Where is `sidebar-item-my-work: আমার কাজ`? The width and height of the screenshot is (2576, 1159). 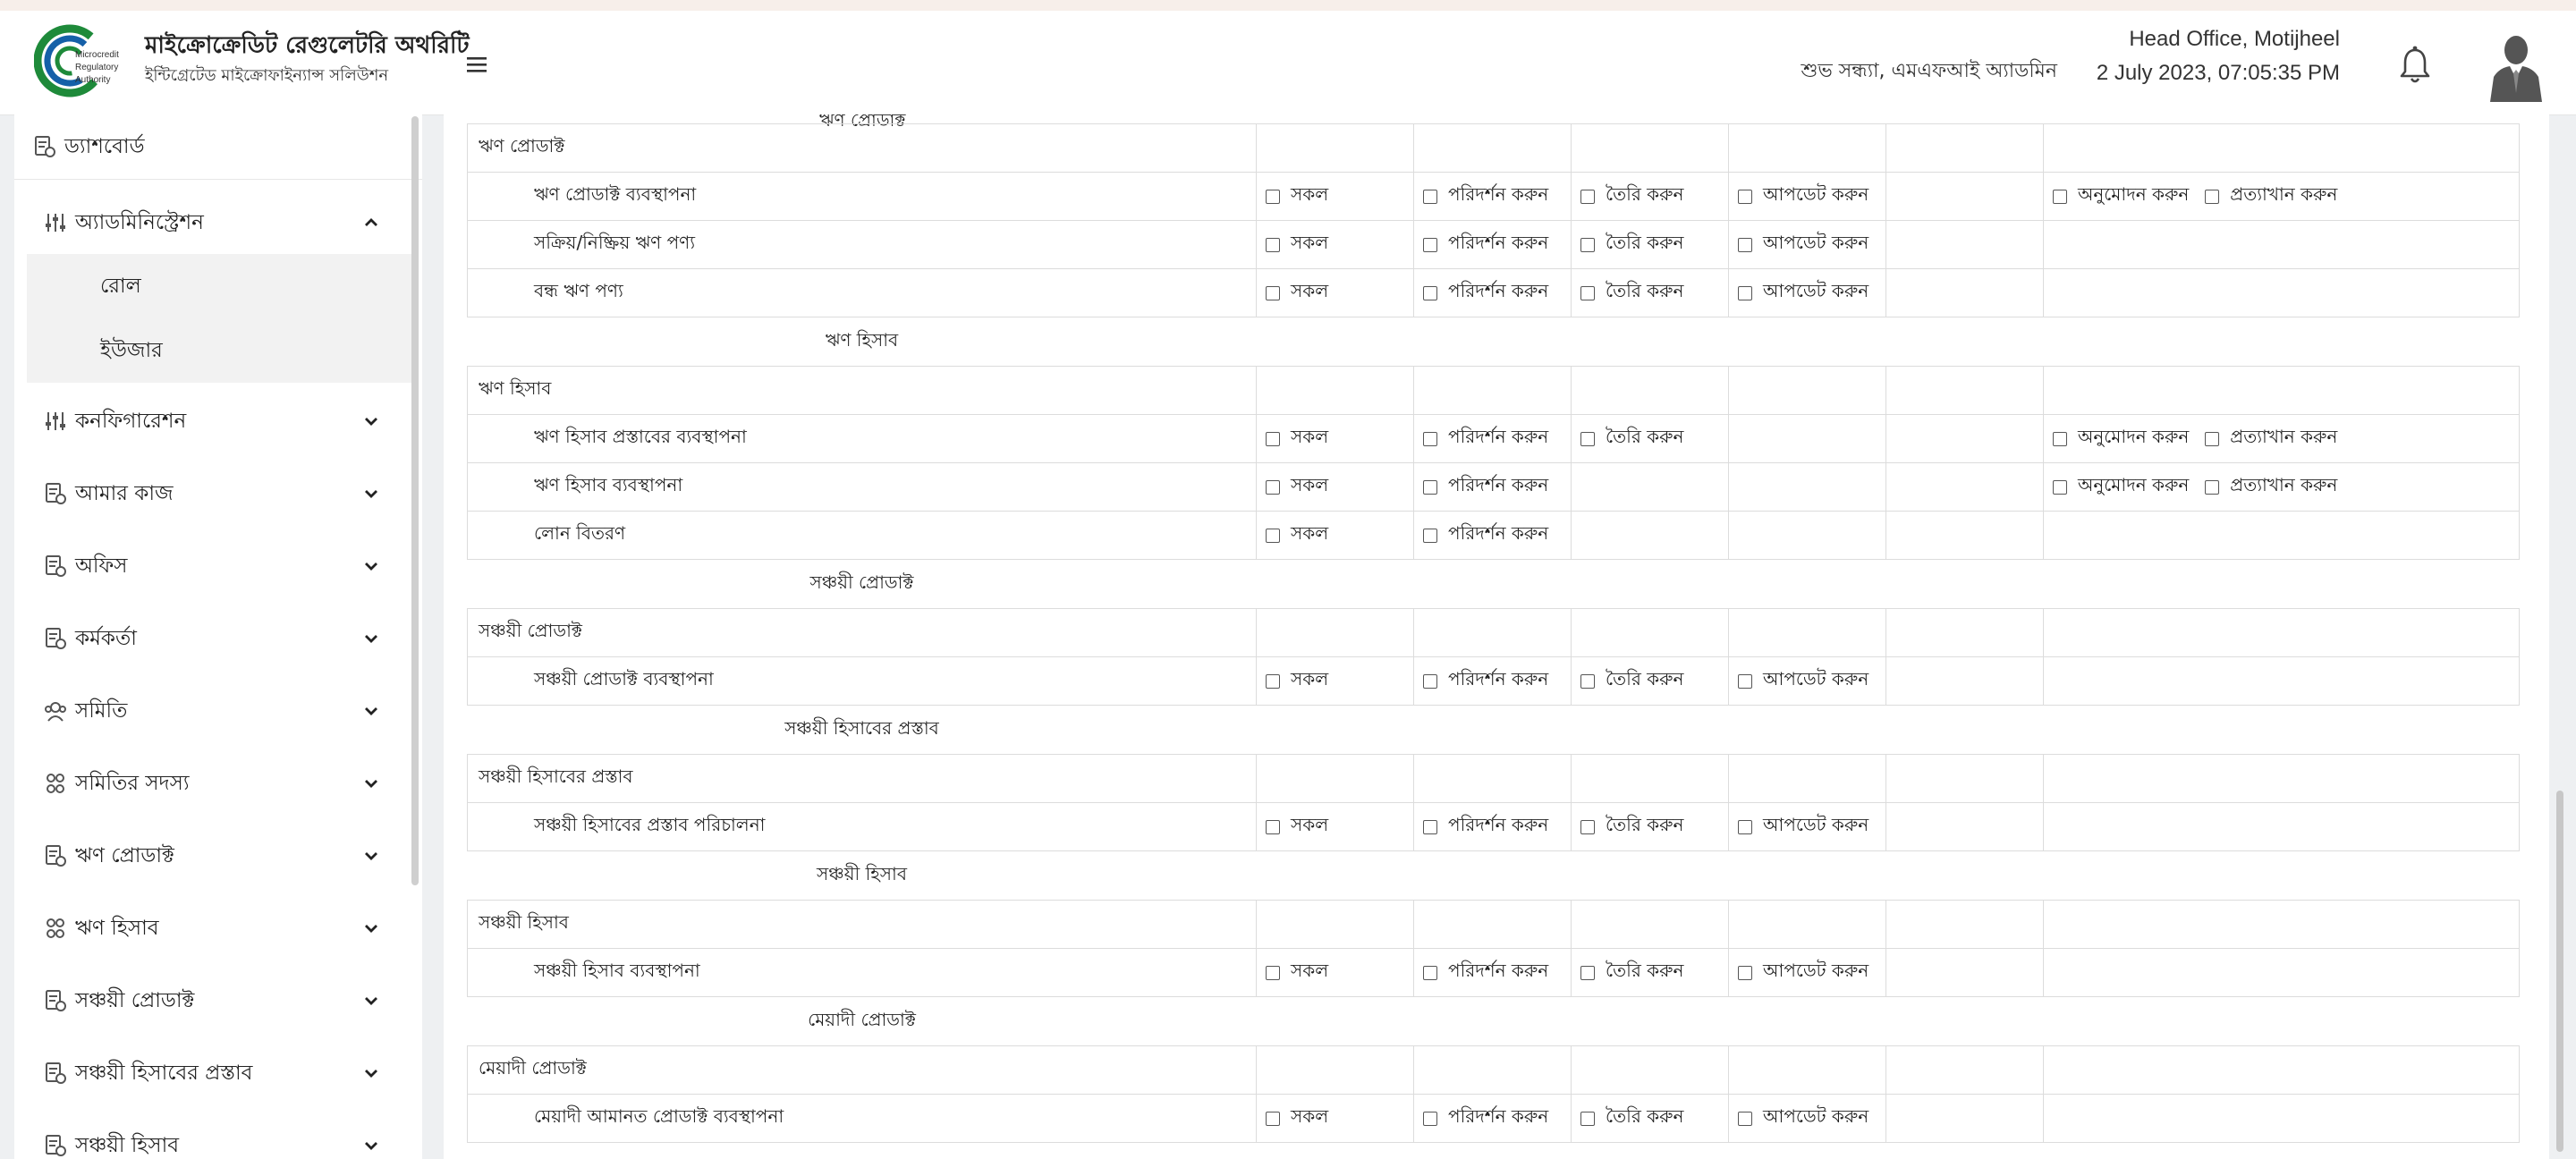 sidebar-item-my-work: আমার কাজ is located at coordinates (218, 494).